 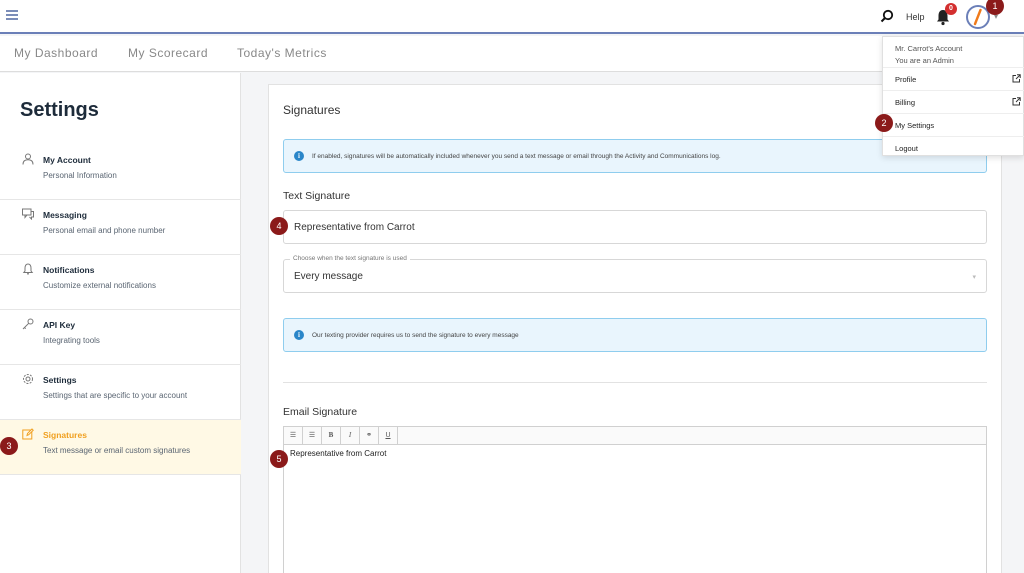 I want to click on menu-item-profile: Profile, so click(x=953, y=78).